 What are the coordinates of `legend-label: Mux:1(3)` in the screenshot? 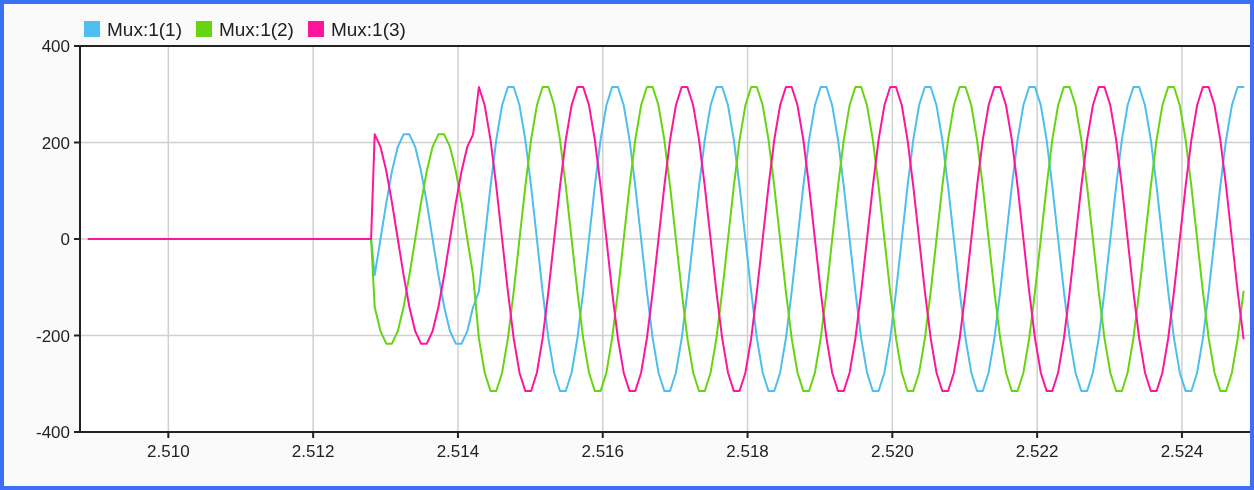 It's located at (368, 29).